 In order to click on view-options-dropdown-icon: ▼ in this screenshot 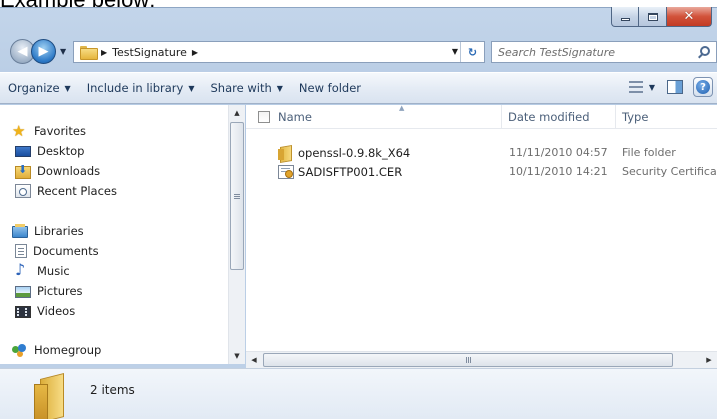, I will do `click(652, 87)`.